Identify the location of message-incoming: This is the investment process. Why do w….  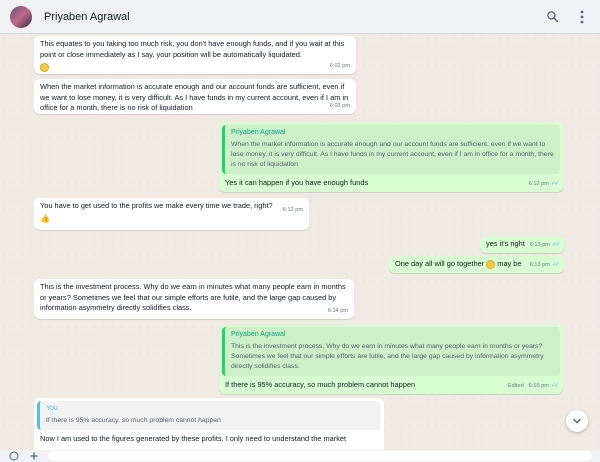
(194, 299).